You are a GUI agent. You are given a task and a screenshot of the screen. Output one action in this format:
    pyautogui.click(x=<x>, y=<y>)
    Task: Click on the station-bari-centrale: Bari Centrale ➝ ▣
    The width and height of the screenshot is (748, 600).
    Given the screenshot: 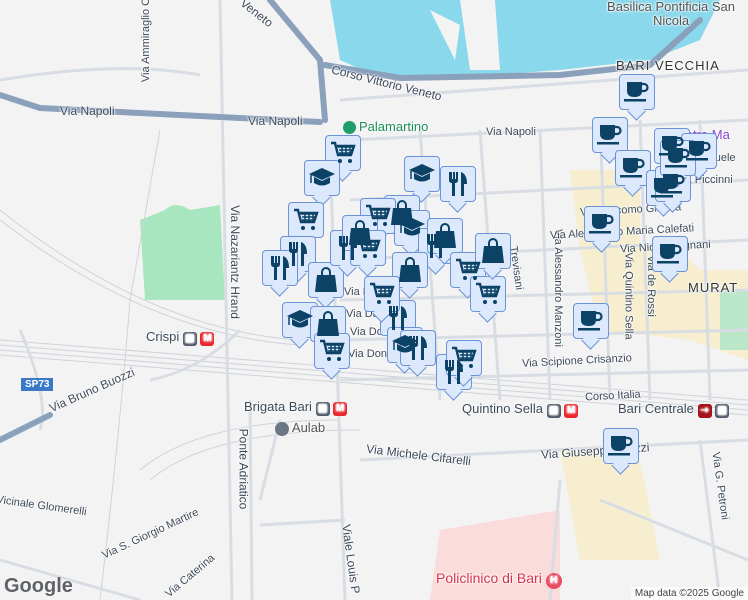 What is the action you would take?
    pyautogui.click(x=674, y=409)
    